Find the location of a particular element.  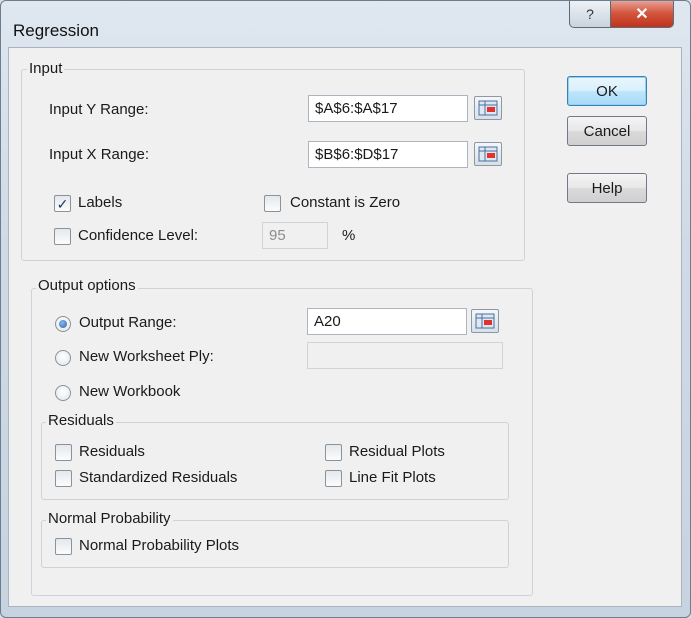

percent-label: % is located at coordinates (349, 235).